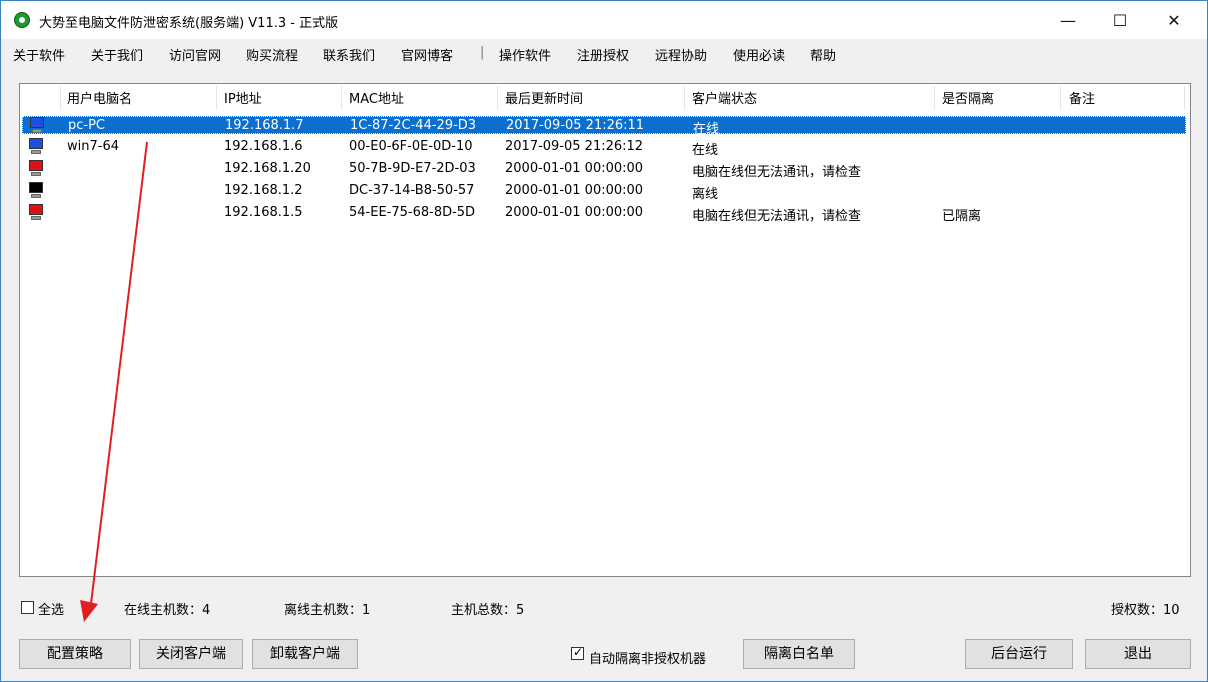  Describe the element at coordinates (99, 97) in the screenshot. I see `column-header-pc-name: 用户电脑名` at that location.